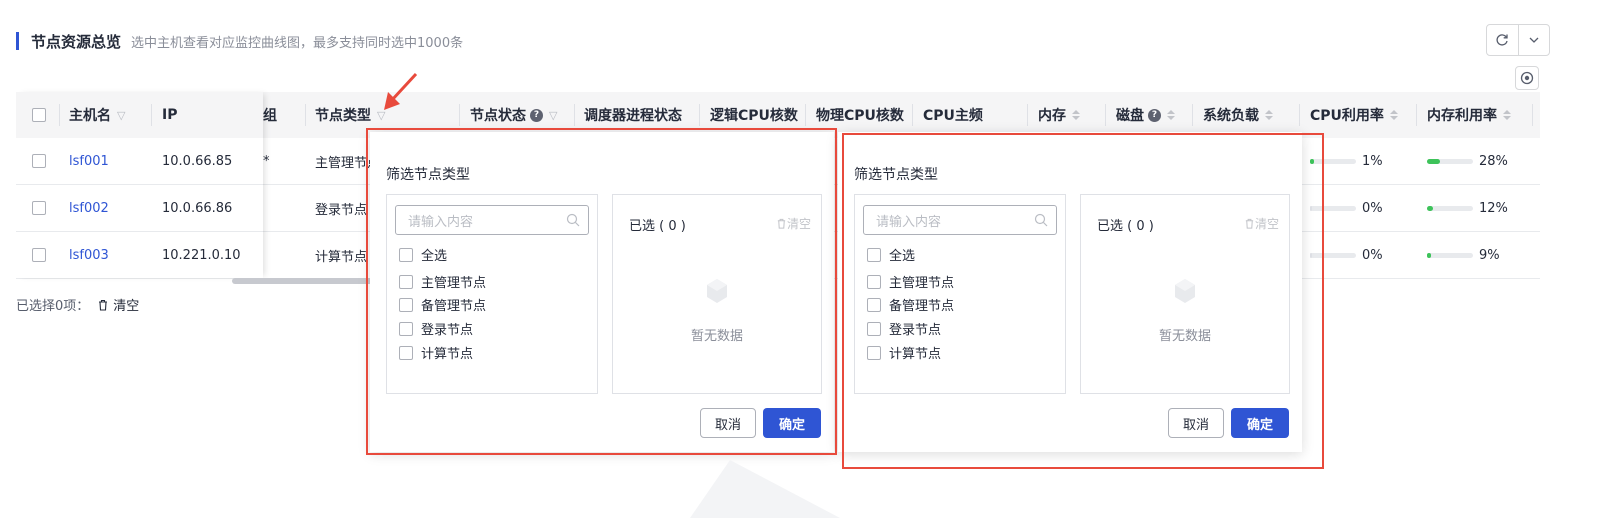 This screenshot has height=518, width=1619. What do you see at coordinates (89, 255) in the screenshot?
I see `hostname-link: lsf003` at bounding box center [89, 255].